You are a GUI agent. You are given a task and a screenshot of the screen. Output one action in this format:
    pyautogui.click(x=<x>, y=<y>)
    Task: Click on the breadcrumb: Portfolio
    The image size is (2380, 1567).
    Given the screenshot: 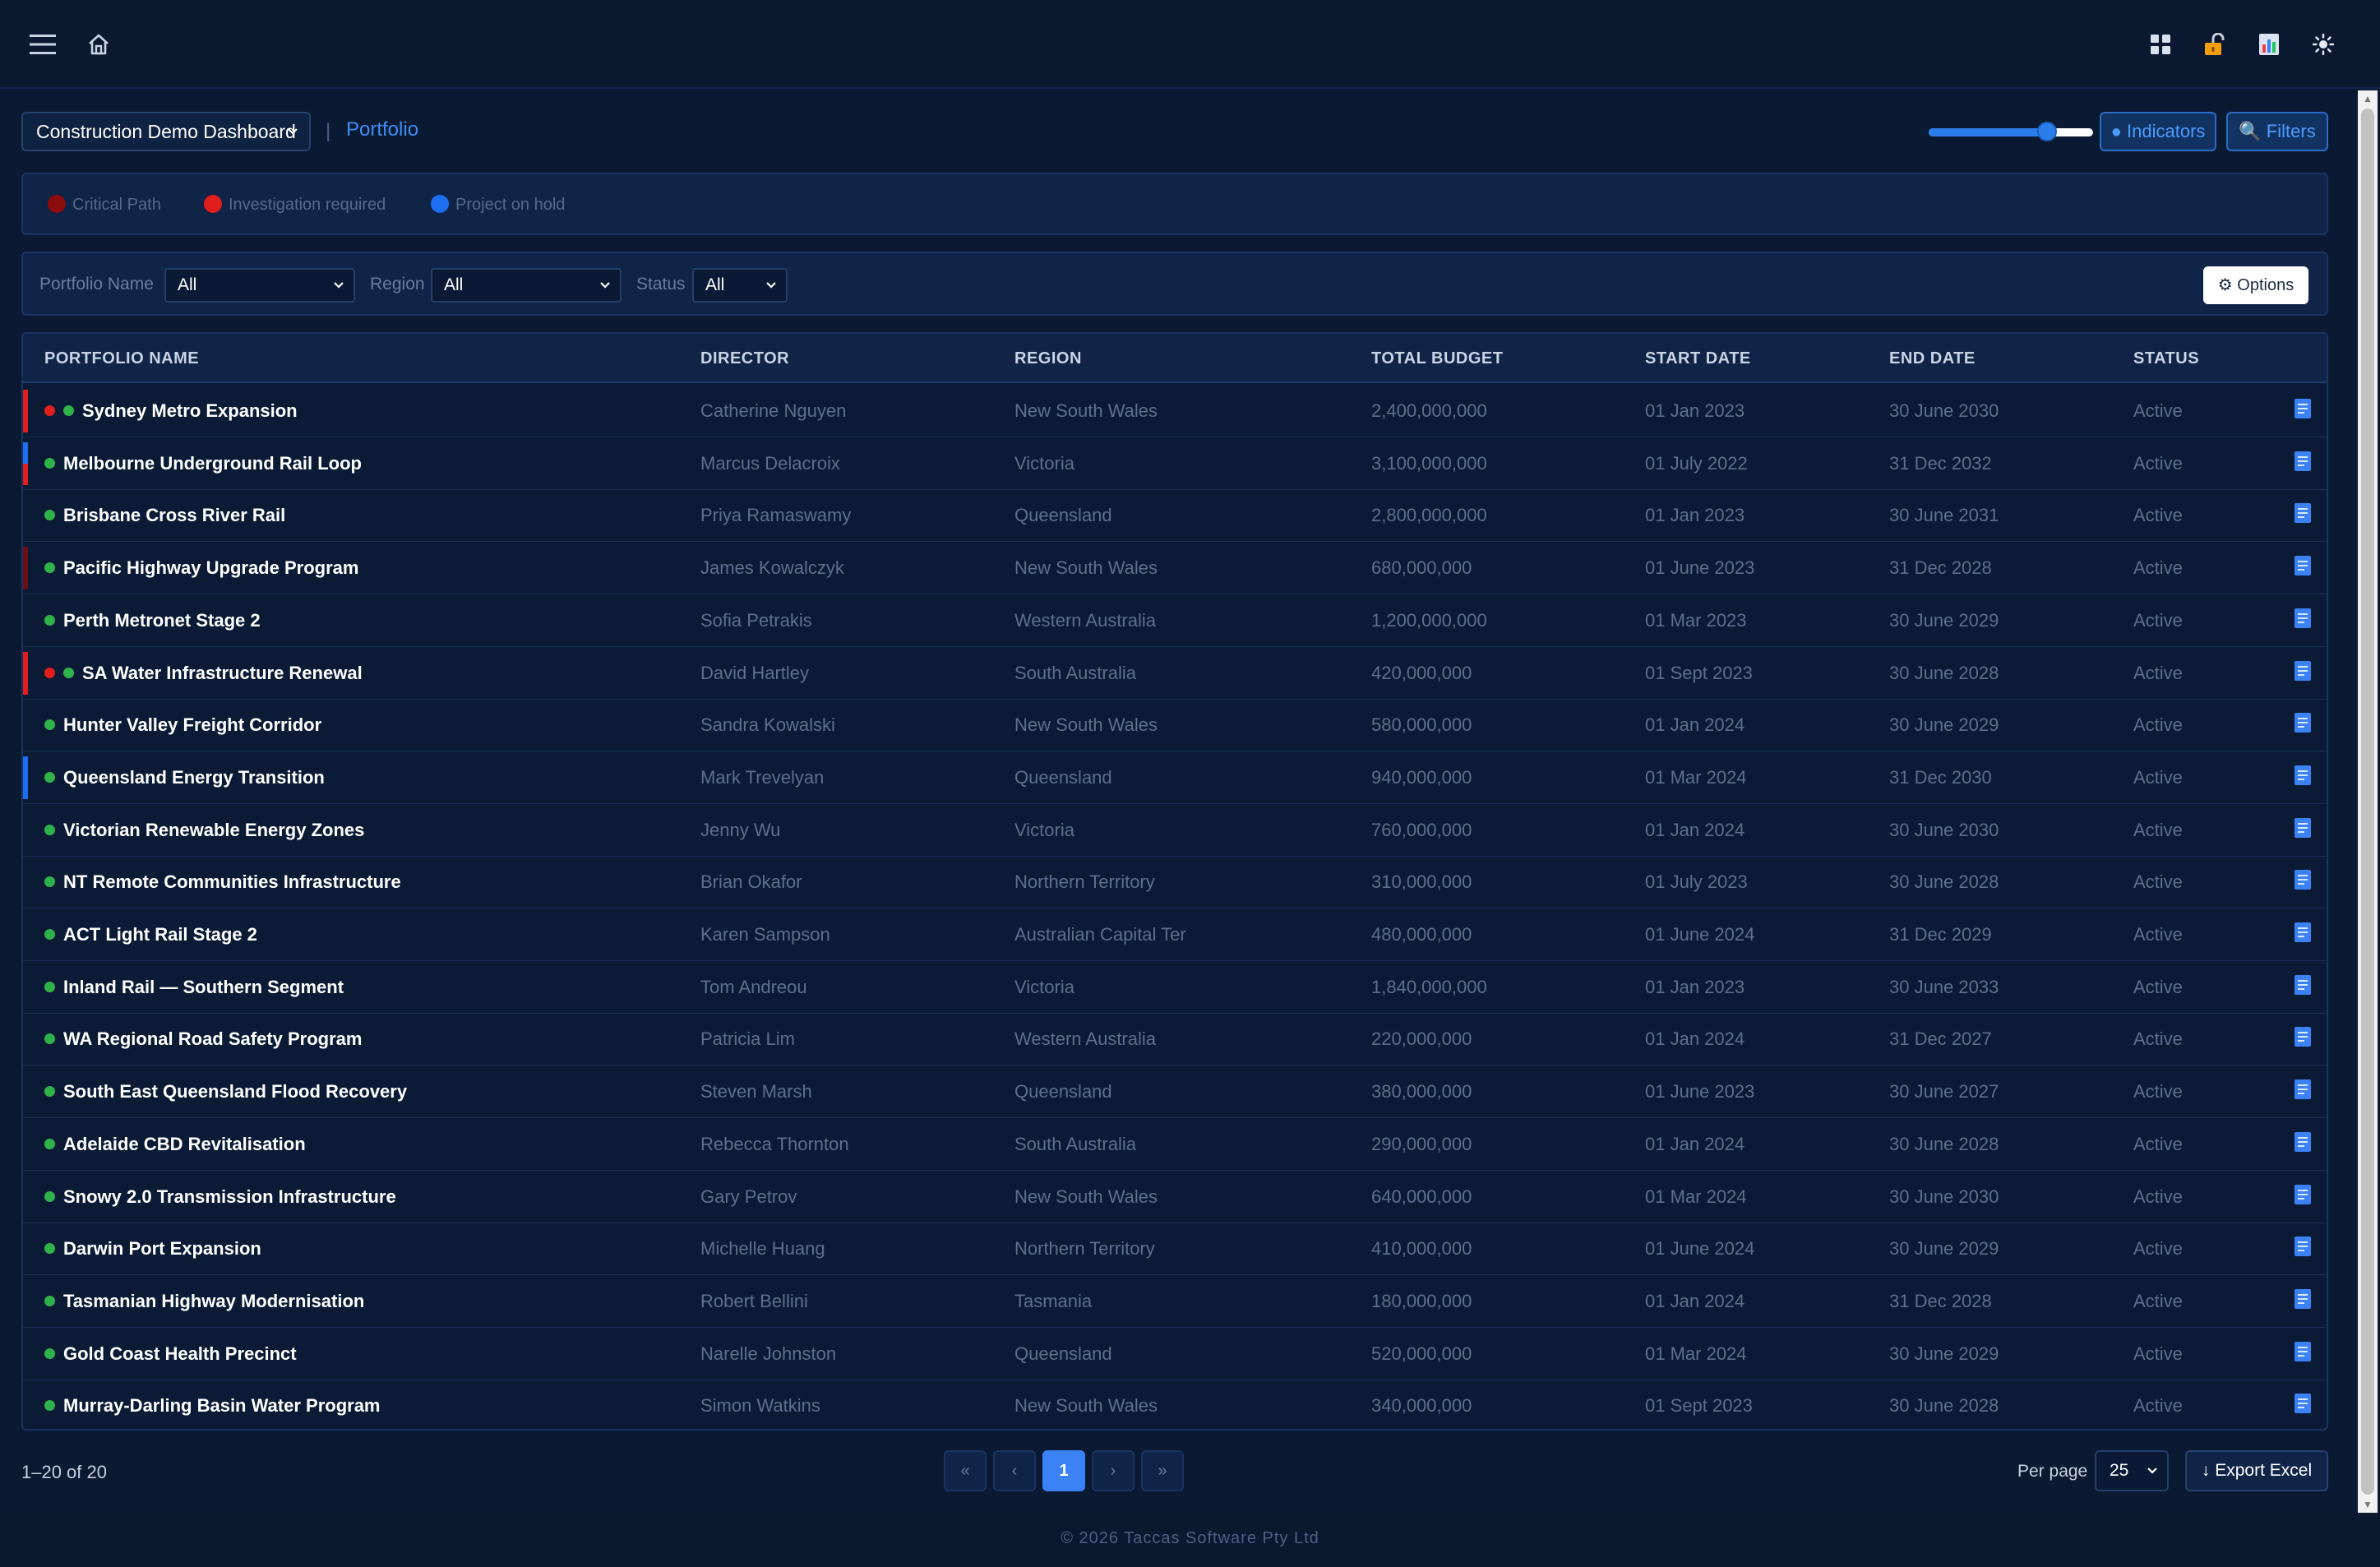 What is the action you would take?
    pyautogui.click(x=382, y=129)
    